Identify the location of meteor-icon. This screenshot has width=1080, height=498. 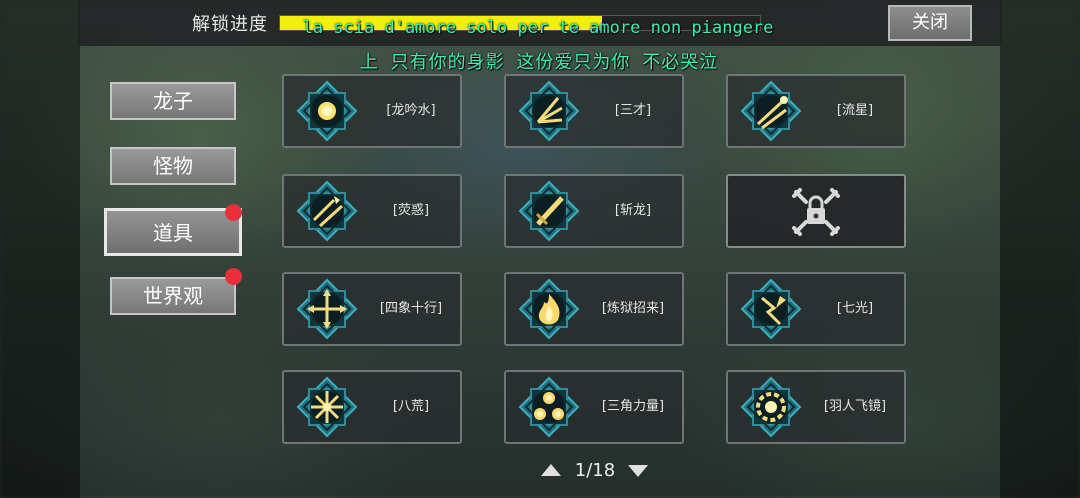
(771, 111).